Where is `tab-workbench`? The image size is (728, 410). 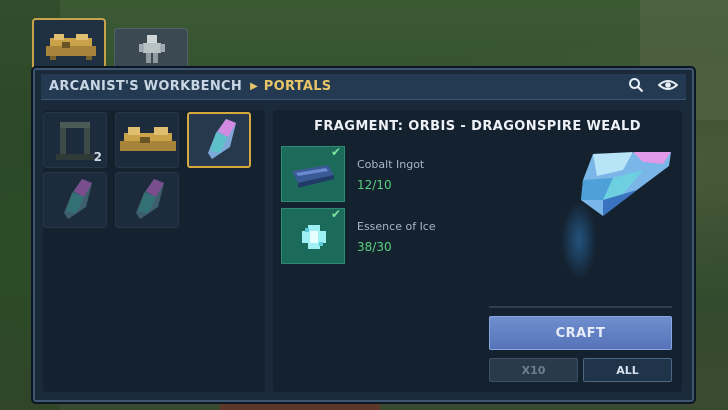
tab-workbench is located at coordinates (69, 43).